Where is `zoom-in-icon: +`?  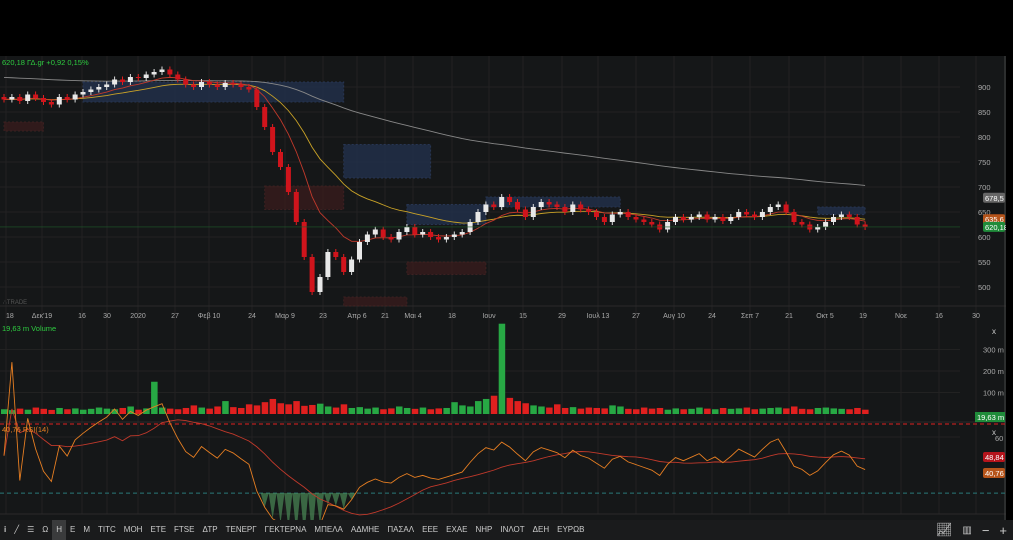 zoom-in-icon: + is located at coordinates (1003, 530).